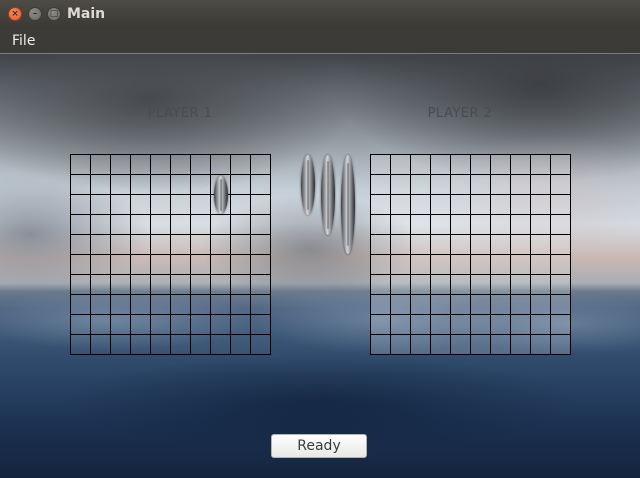 The height and width of the screenshot is (478, 640). Describe the element at coordinates (35, 14) in the screenshot. I see `minimize-window-button: –` at that location.